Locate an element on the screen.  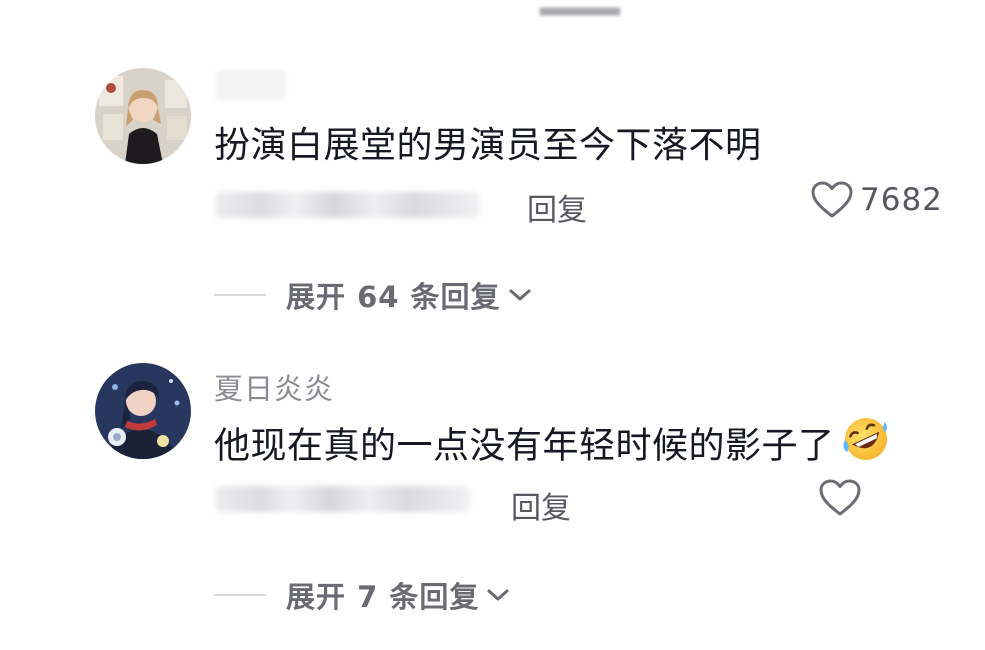
clipped-header-text: ▂▂▂▂ is located at coordinates (580, 8).